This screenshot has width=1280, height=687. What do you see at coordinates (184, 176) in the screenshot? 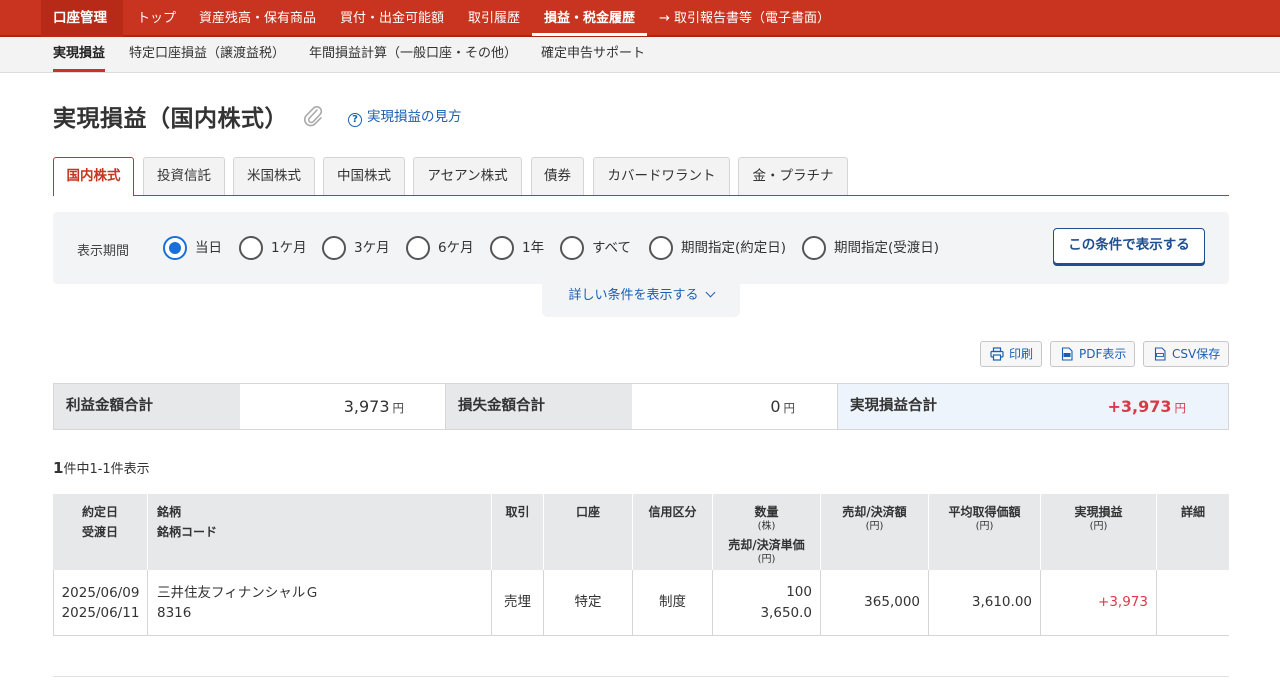
I see `tab-mutual-funds: 投資信託` at bounding box center [184, 176].